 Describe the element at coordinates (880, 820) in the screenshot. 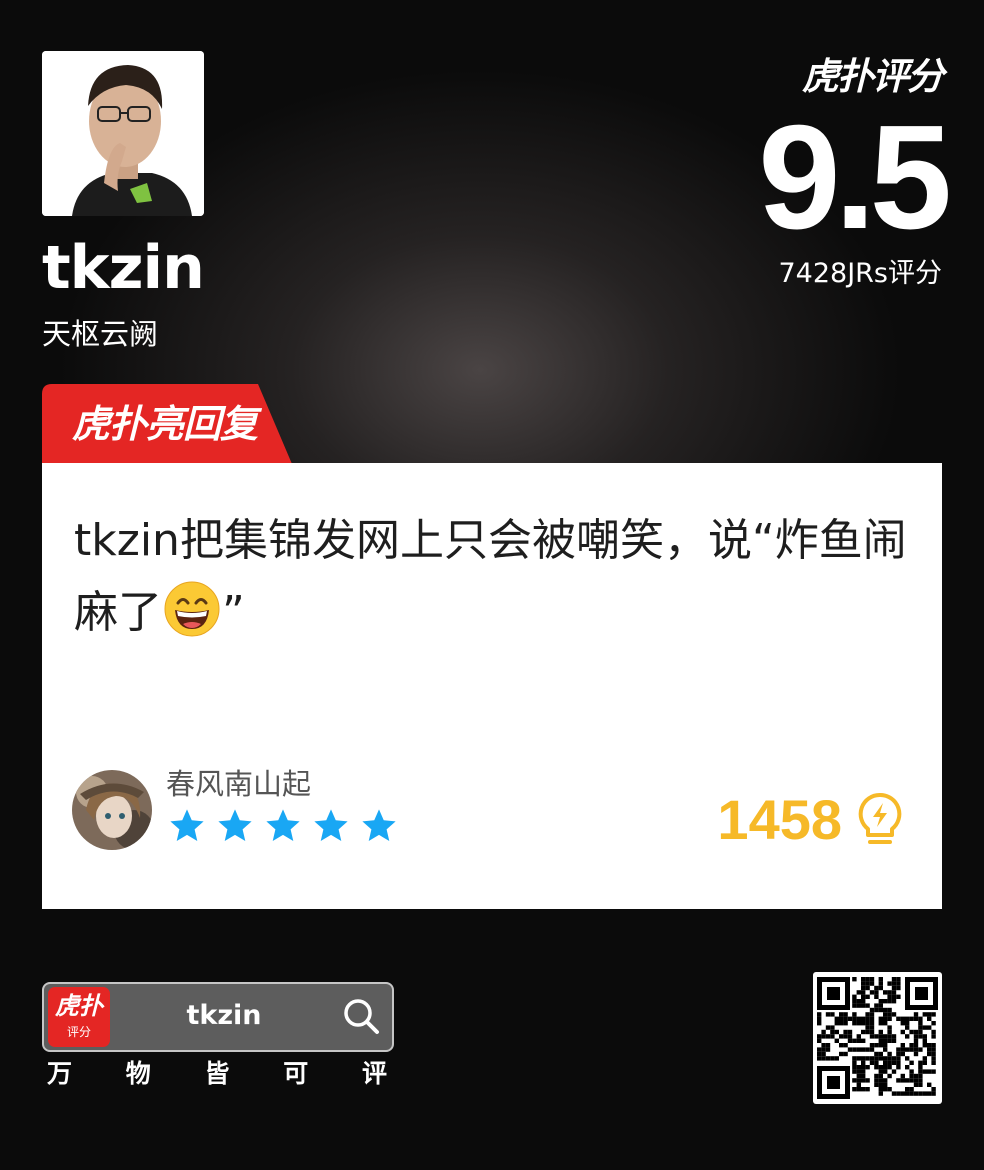

I see `lightbulb-icon` at that location.